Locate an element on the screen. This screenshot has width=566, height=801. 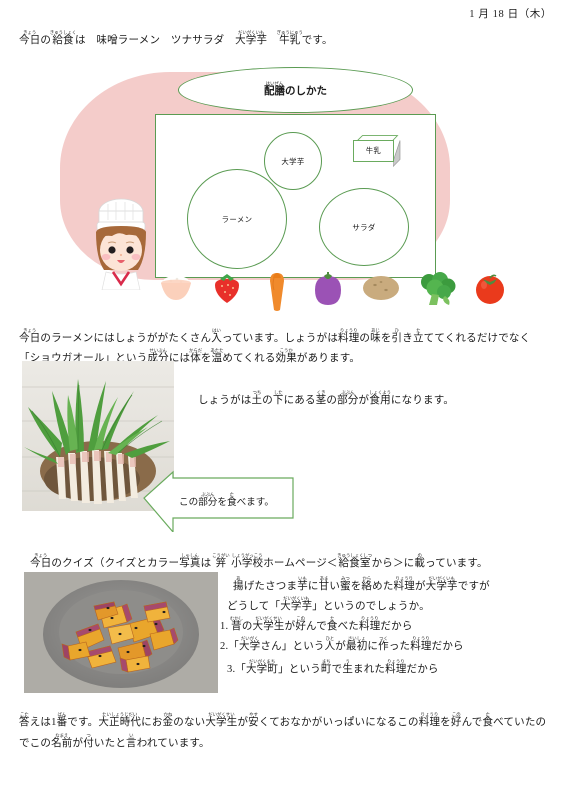
dish-milk-carton: 牛乳 is located at coordinates (377, 151).